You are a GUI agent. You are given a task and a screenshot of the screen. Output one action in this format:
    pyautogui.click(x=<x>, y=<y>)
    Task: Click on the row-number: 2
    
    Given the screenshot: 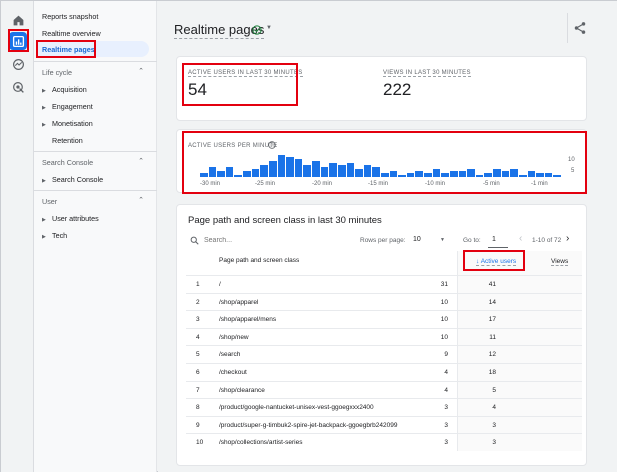 What is the action you would take?
    pyautogui.click(x=198, y=302)
    